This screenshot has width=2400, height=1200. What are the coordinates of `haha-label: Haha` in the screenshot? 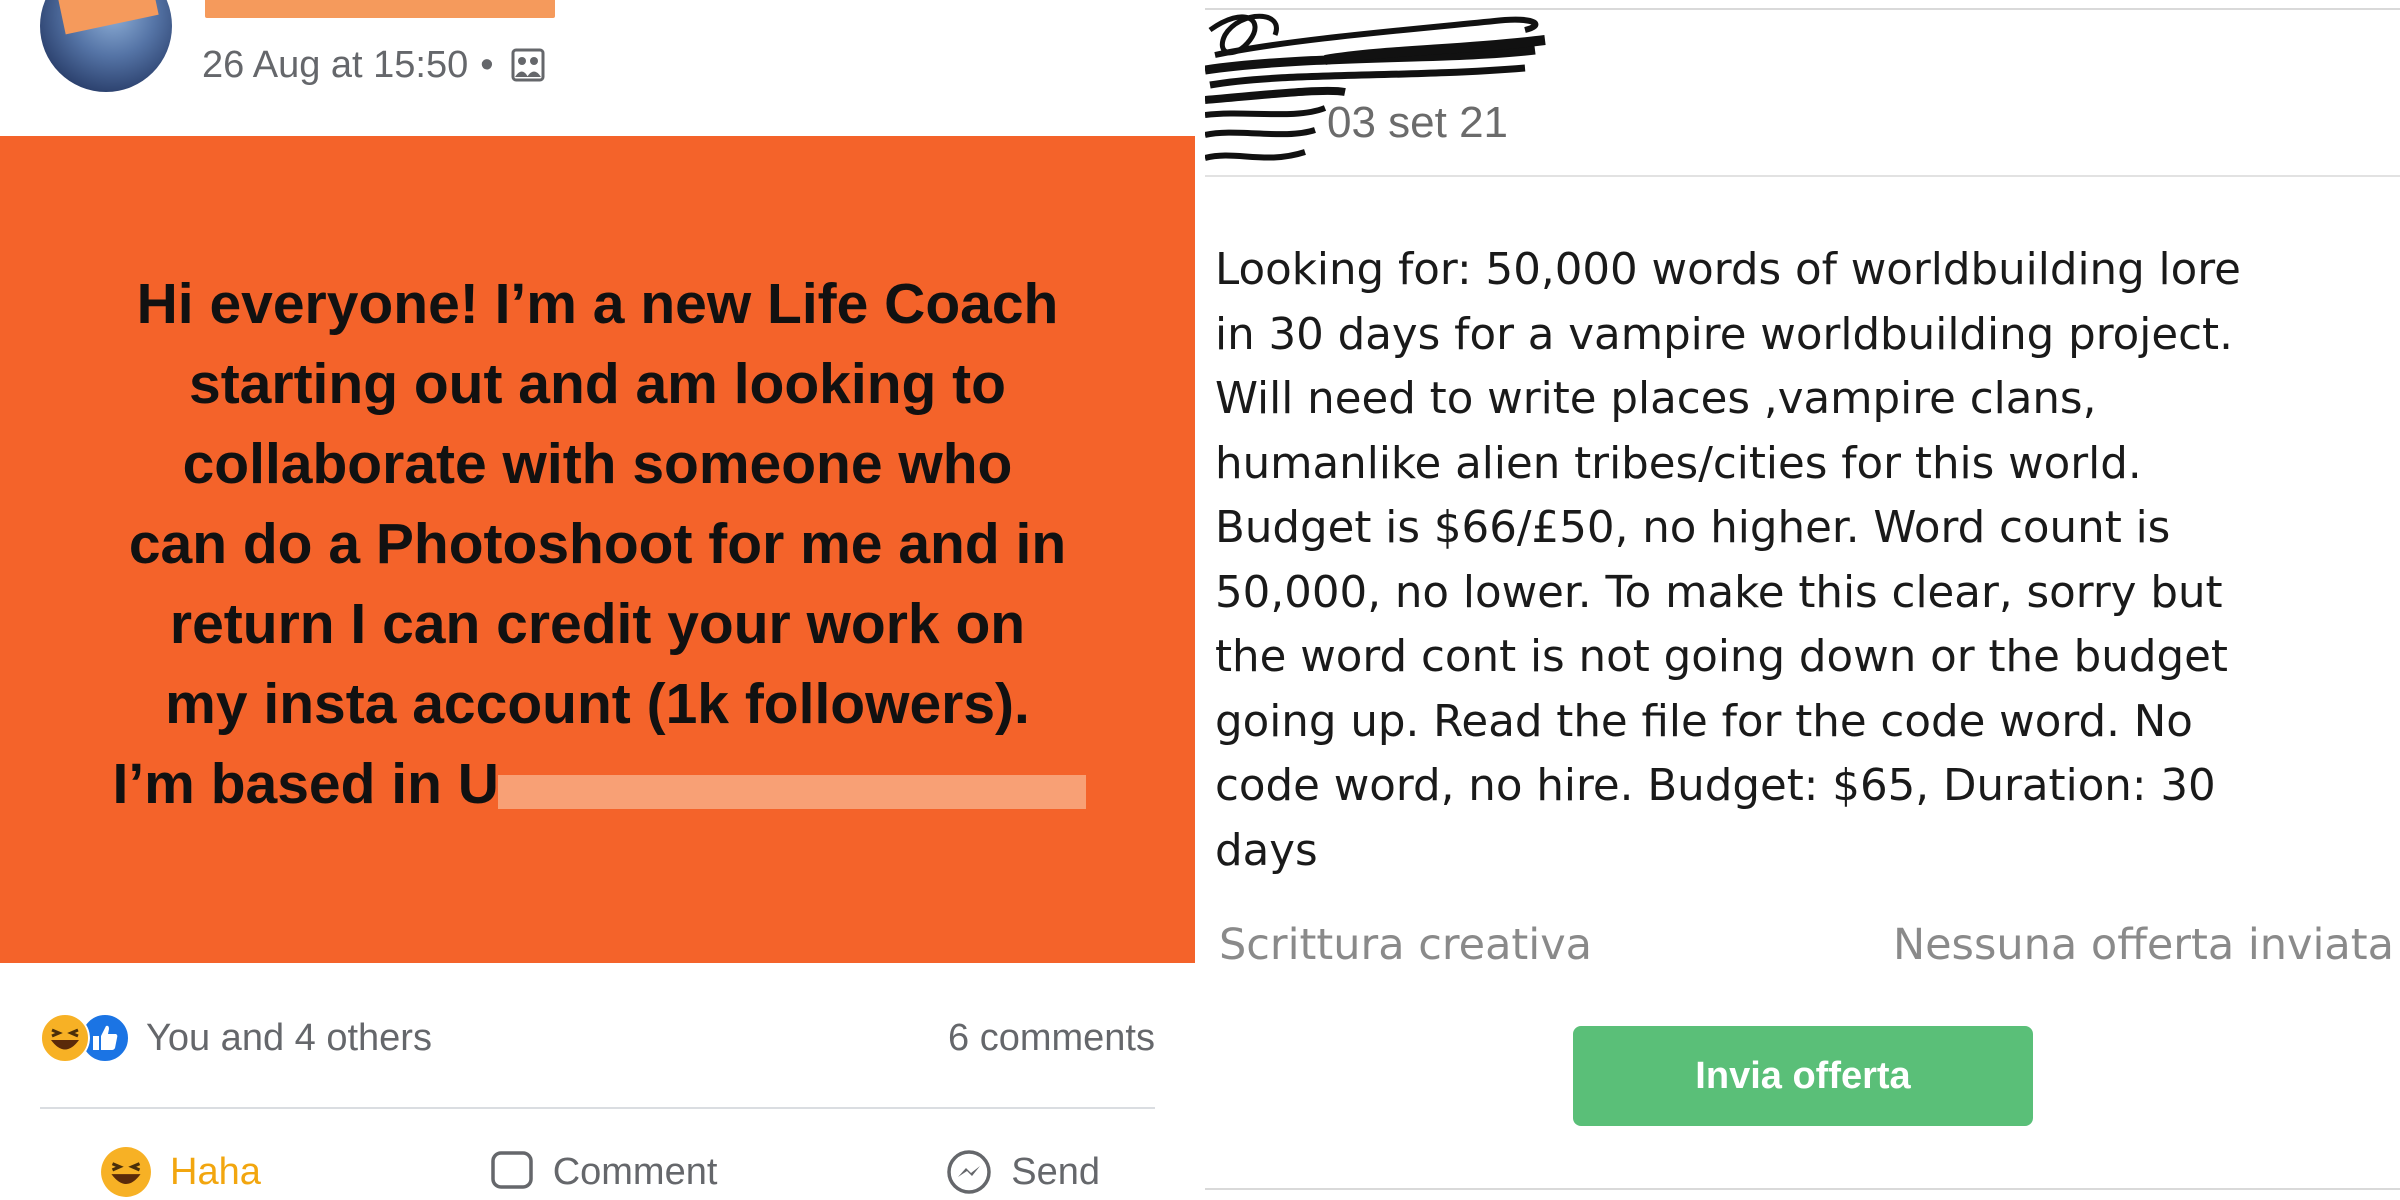 It's located at (215, 1171).